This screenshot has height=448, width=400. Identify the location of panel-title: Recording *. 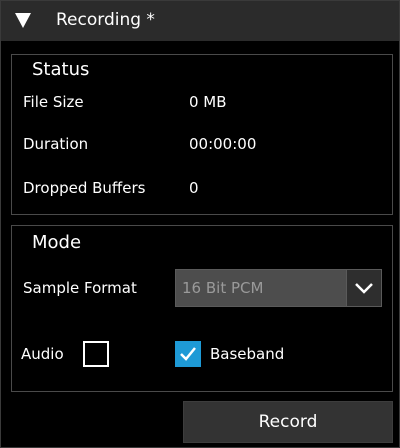
(105, 20).